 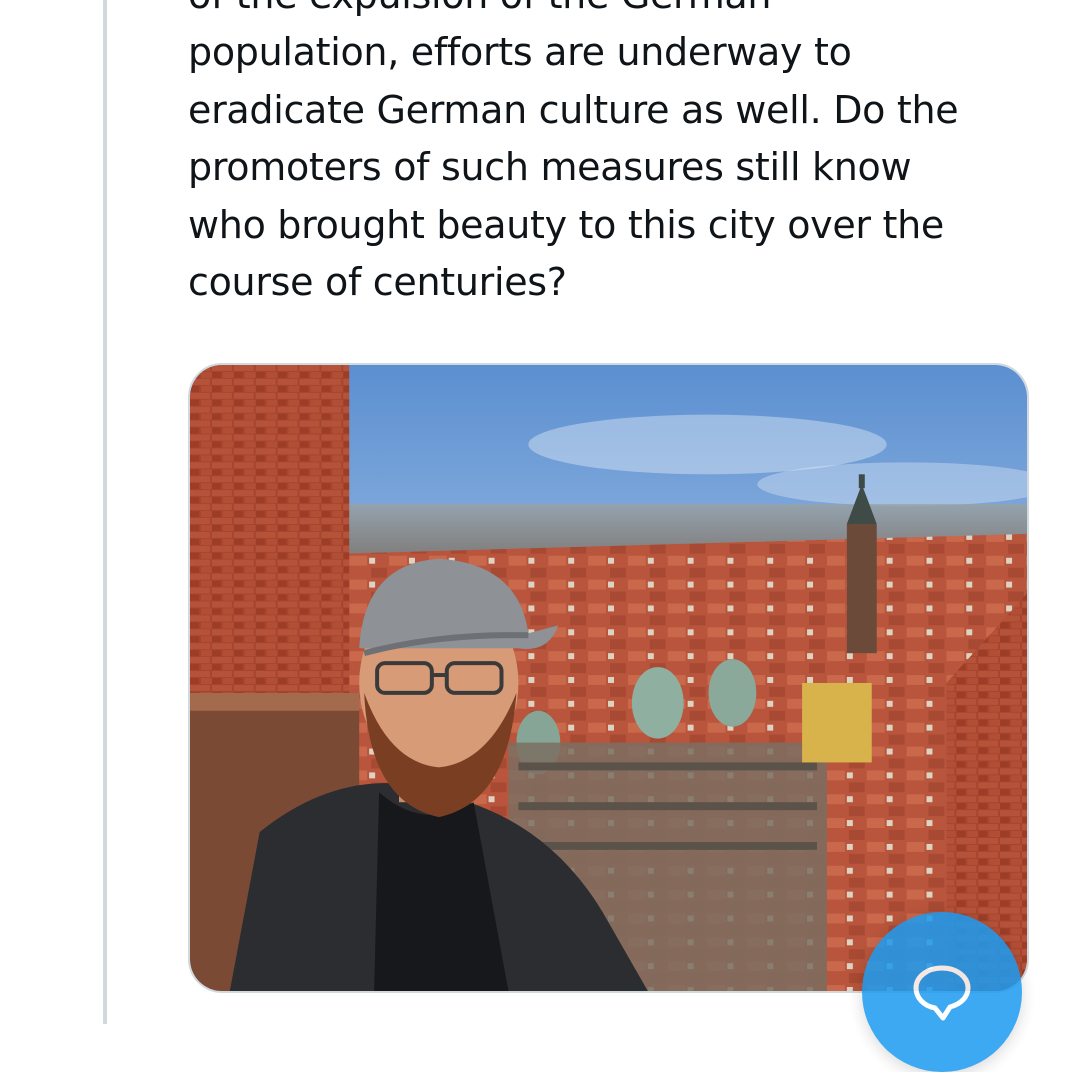 I want to click on tweet-text-line: population, efforts are underway to, so click(x=520, y=52).